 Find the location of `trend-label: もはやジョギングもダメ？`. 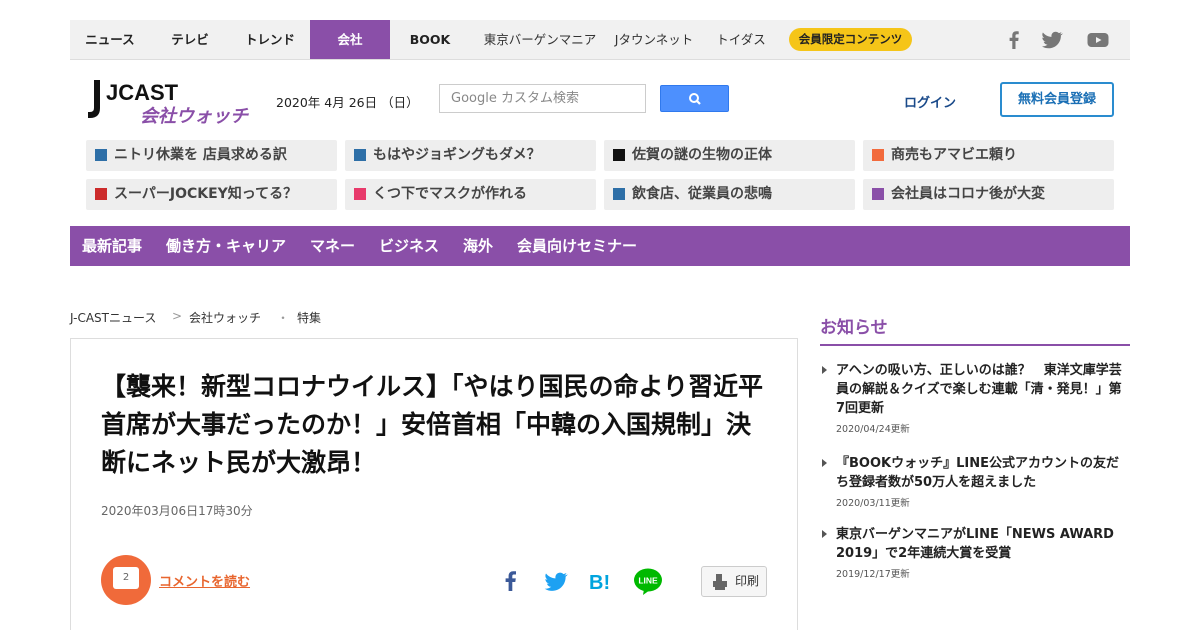

trend-label: もはやジョギングもダメ？ is located at coordinates (457, 155).